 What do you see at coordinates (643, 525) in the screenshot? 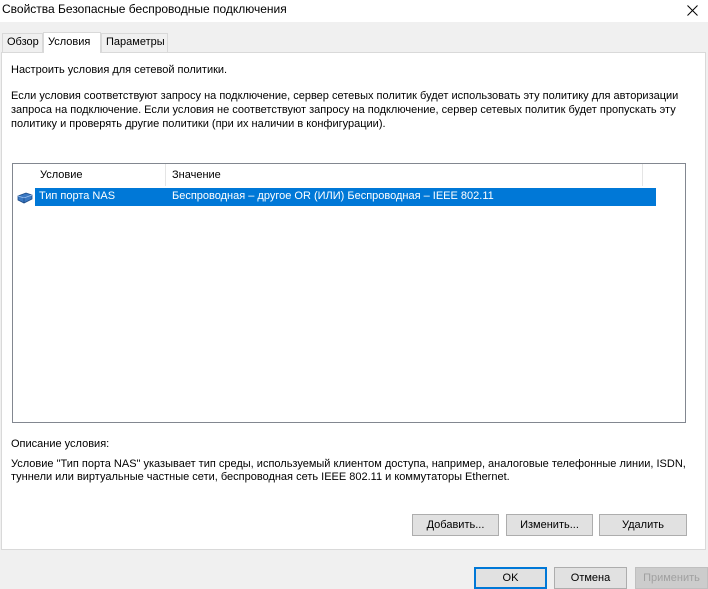
I see `remove-button: Удалить` at bounding box center [643, 525].